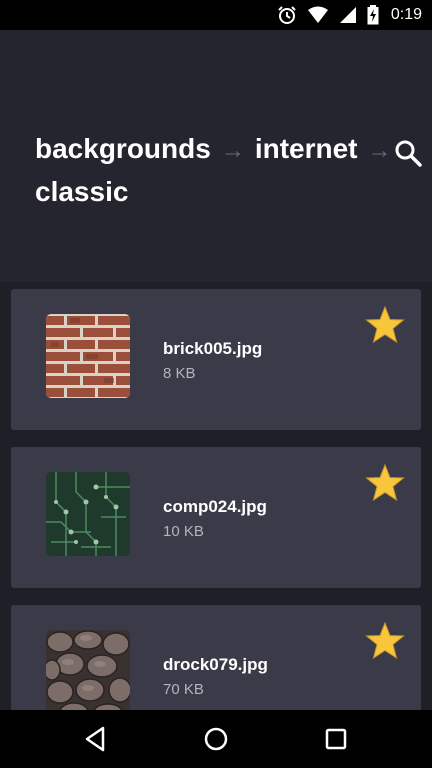 This screenshot has height=768, width=432. What do you see at coordinates (306, 148) in the screenshot?
I see `breadcrumb-item-internet: internet` at bounding box center [306, 148].